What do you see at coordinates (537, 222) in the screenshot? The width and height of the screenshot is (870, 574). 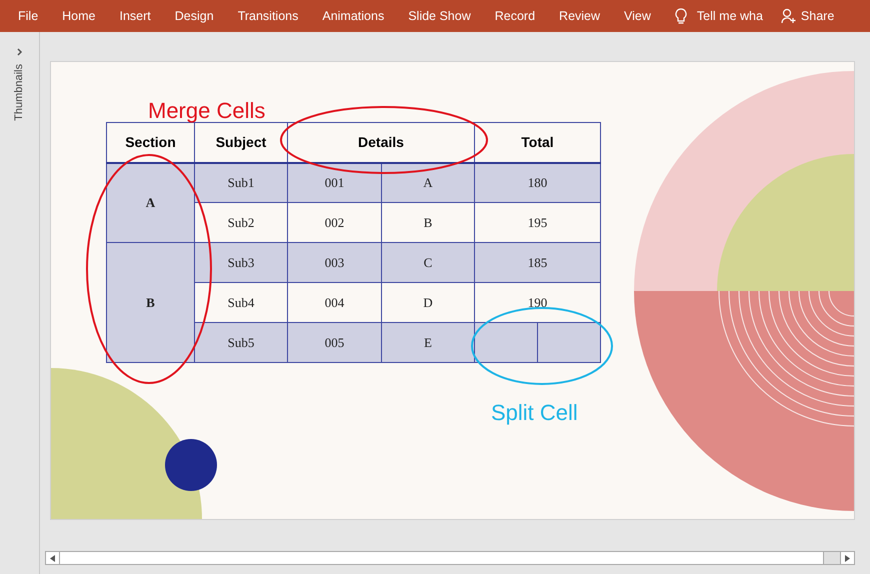 I see `table-cell: 195` at bounding box center [537, 222].